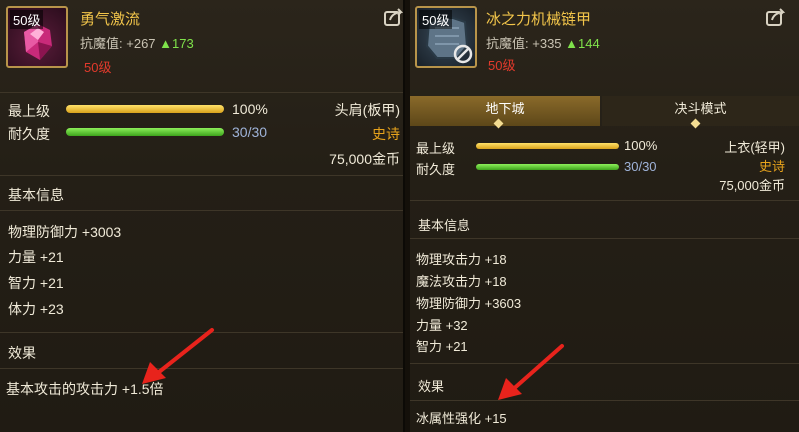 The image size is (799, 432). What do you see at coordinates (36, 309) in the screenshot?
I see `stat-line: 体力 +23` at bounding box center [36, 309].